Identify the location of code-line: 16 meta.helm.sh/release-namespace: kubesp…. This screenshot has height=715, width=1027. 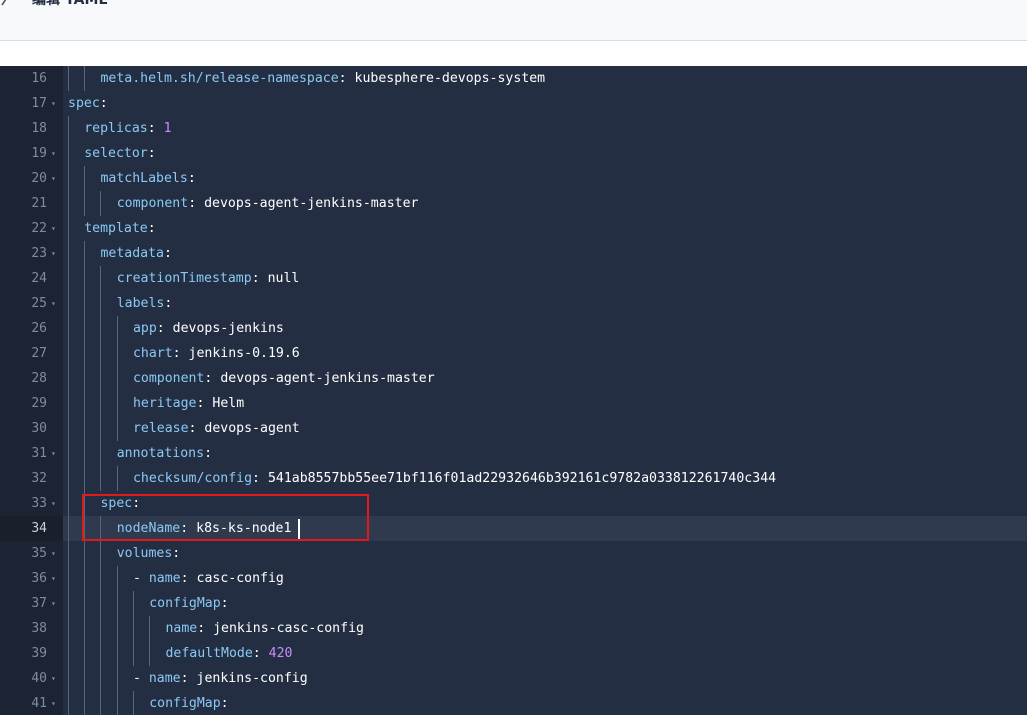
(513, 78).